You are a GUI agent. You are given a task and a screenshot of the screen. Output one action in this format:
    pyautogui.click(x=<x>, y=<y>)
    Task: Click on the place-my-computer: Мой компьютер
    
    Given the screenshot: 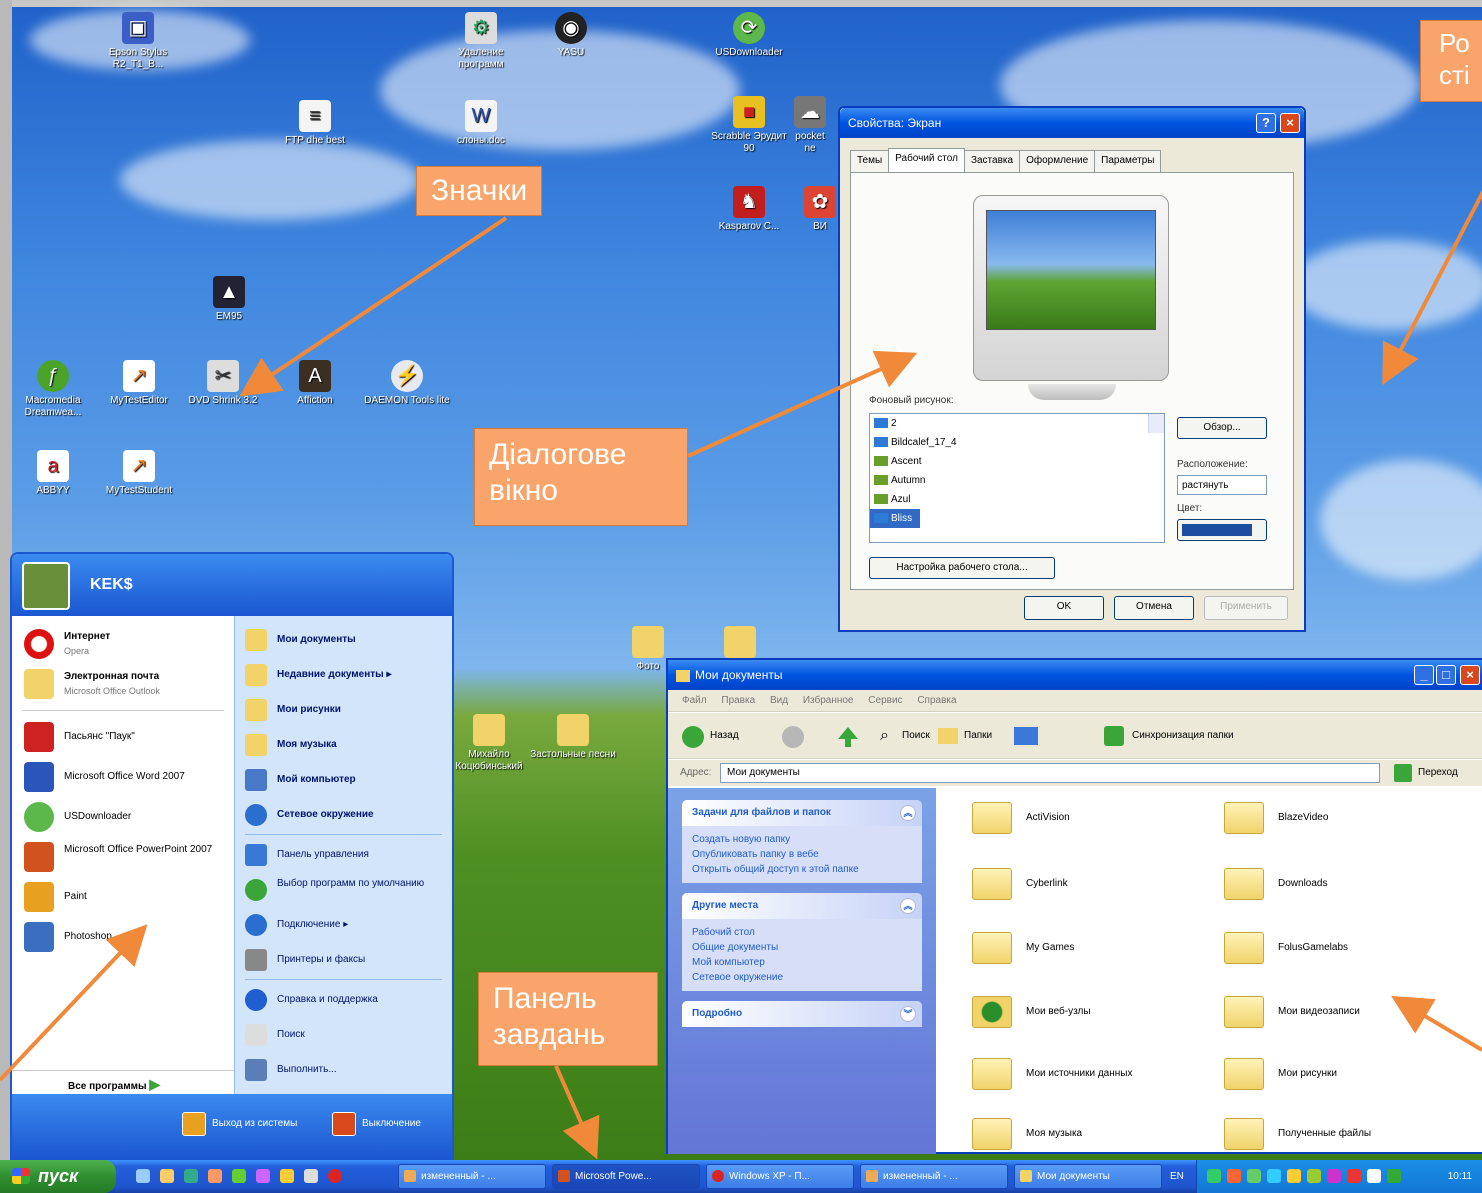 What is the action you would take?
    pyautogui.click(x=802, y=962)
    